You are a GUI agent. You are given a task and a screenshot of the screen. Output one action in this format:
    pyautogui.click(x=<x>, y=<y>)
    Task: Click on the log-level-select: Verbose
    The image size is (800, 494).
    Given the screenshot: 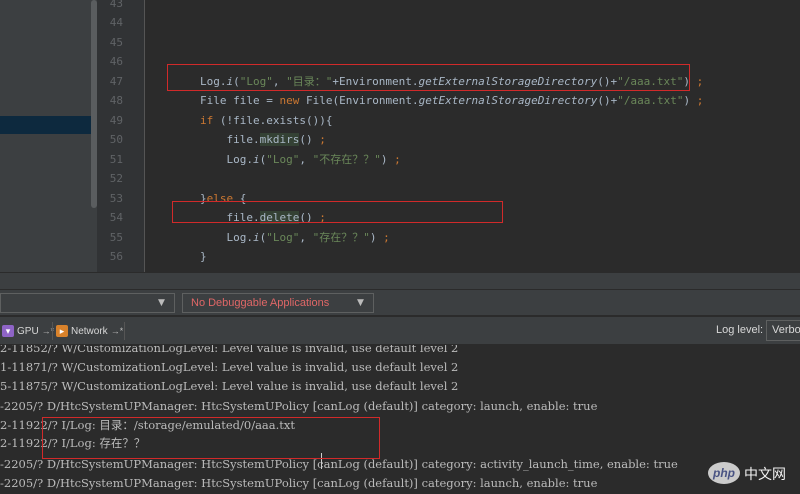 What is the action you would take?
    pyautogui.click(x=783, y=330)
    